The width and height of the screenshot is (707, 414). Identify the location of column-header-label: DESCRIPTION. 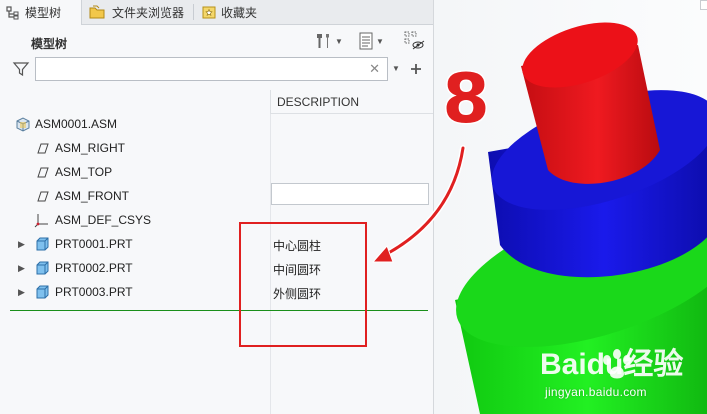
(318, 101).